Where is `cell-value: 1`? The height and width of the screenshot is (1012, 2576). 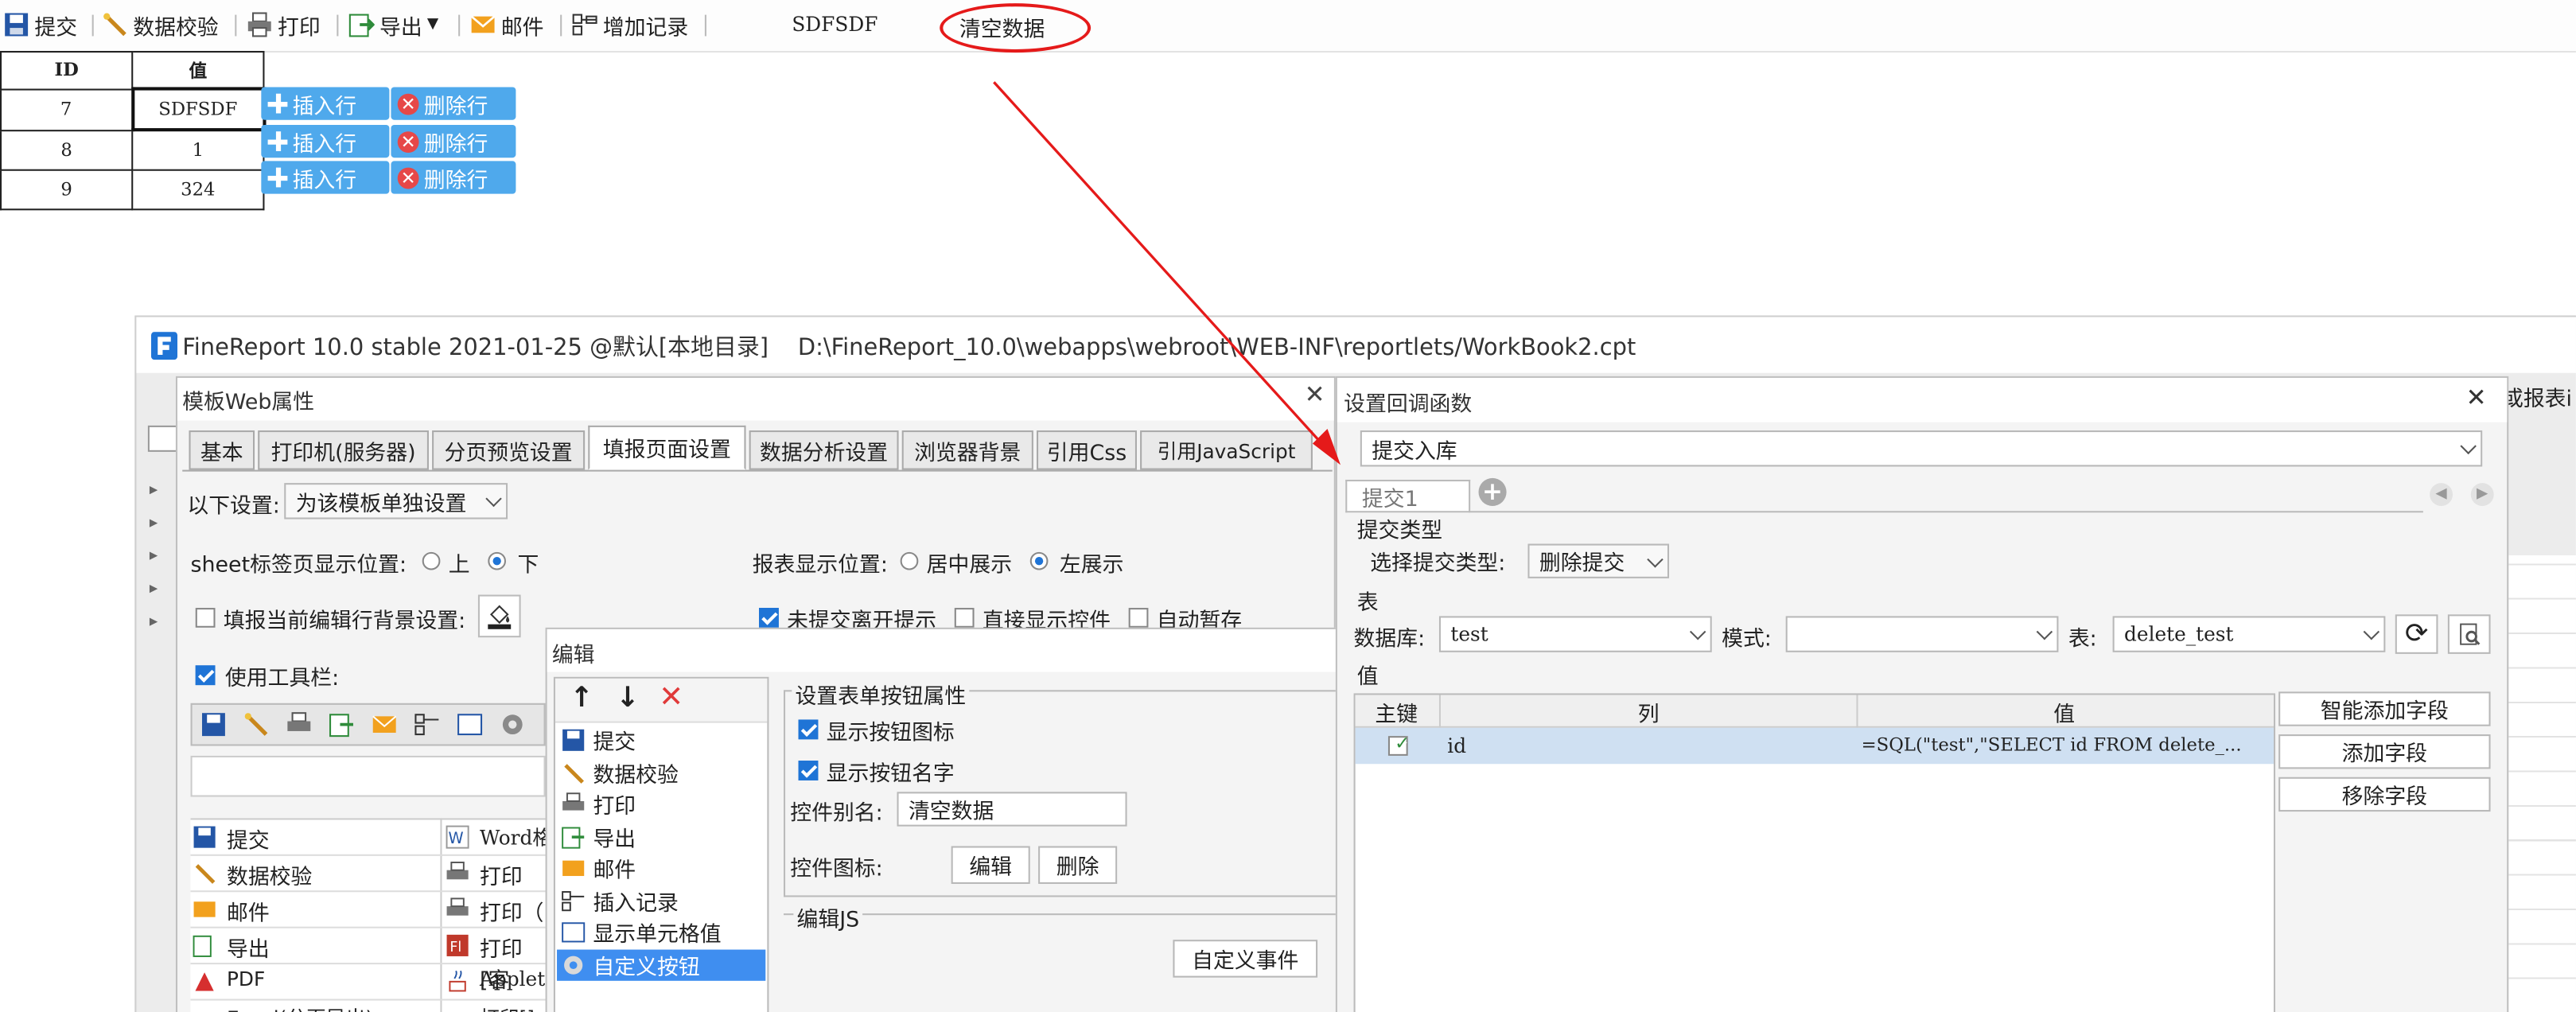
cell-value: 1 is located at coordinates (198, 150).